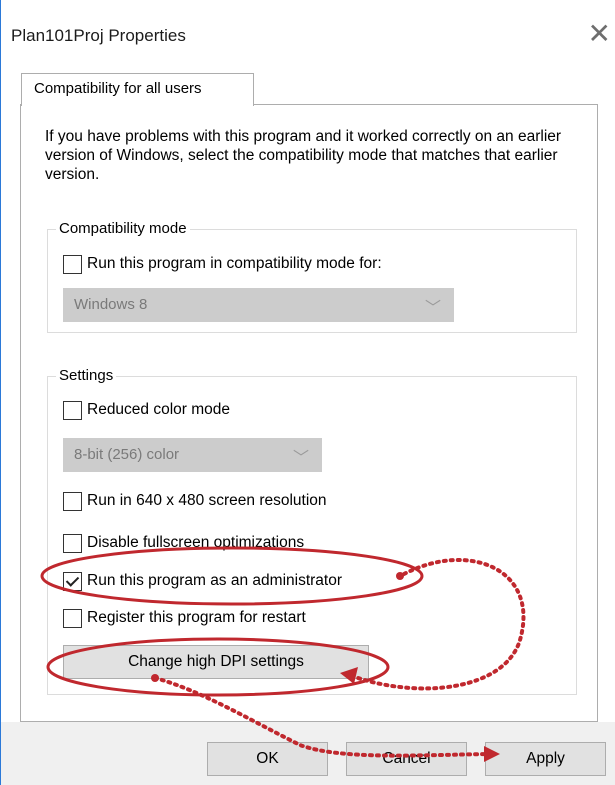 The width and height of the screenshot is (615, 785). I want to click on close-icon: ✕, so click(599, 34).